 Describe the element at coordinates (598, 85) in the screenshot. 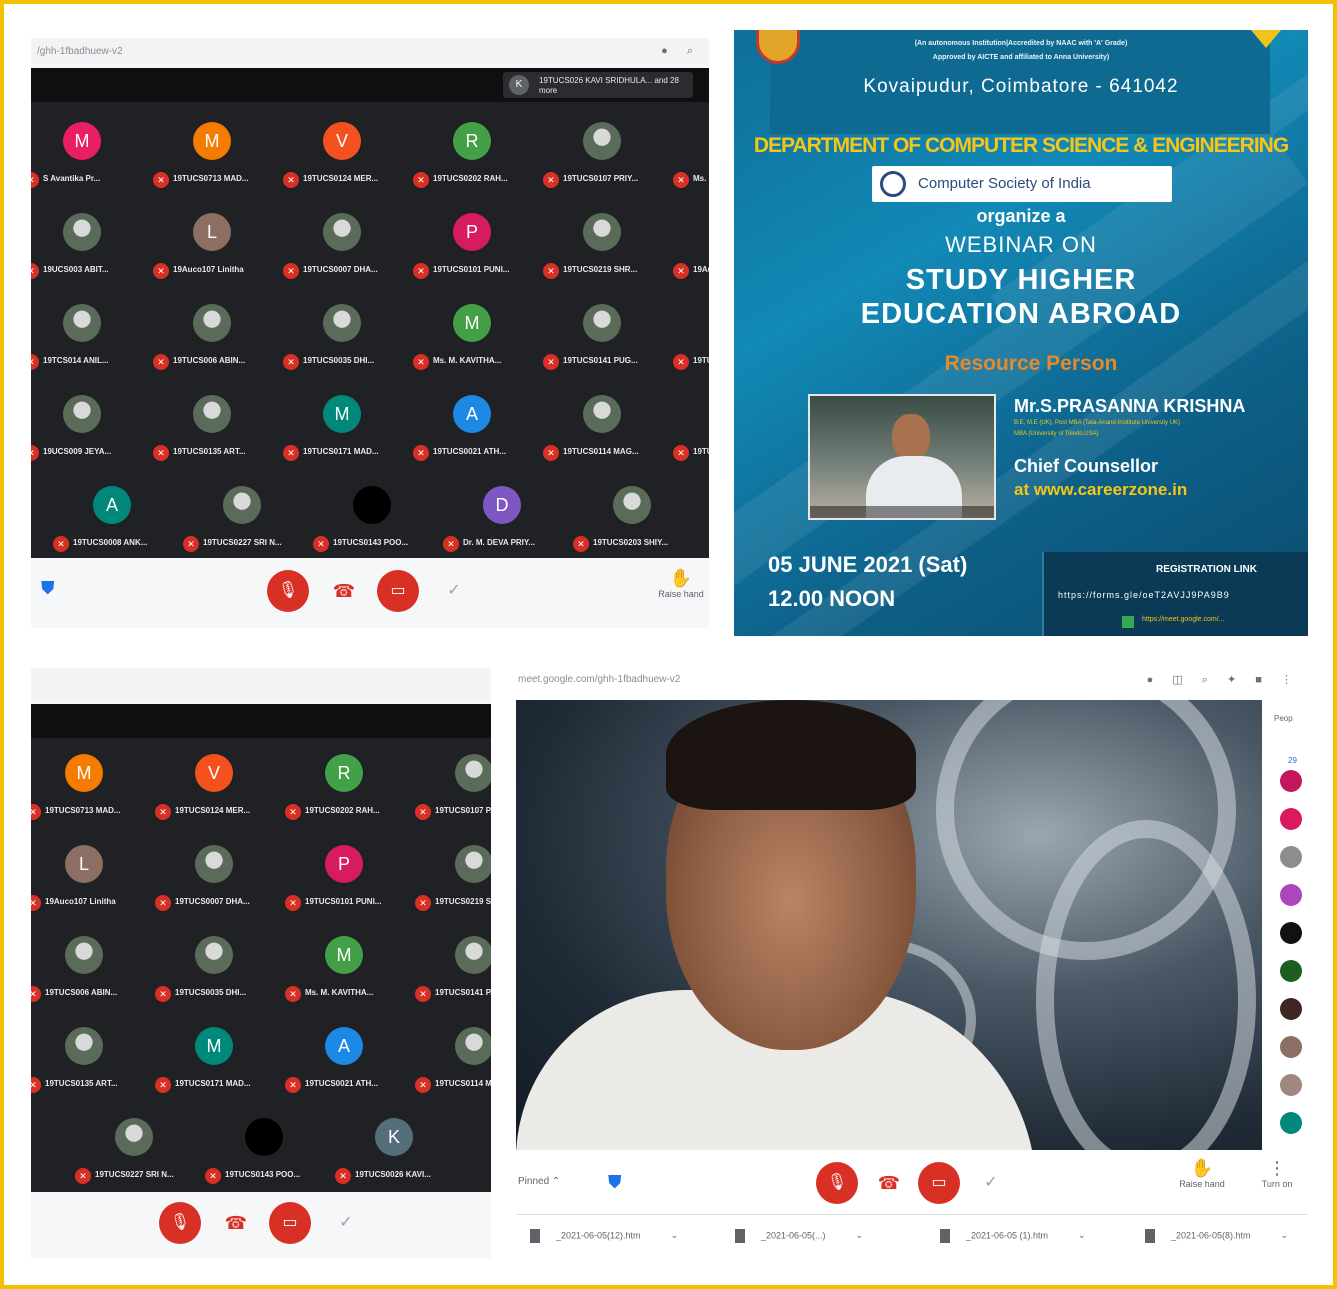

I see `more-participants-chip: K 19TUCS026 KAVI SRIDHULA... and 28 more` at that location.